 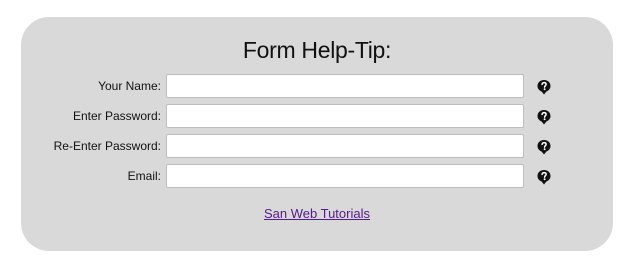 I want to click on reenter-password-label: Re-Enter Password:, so click(x=107, y=146).